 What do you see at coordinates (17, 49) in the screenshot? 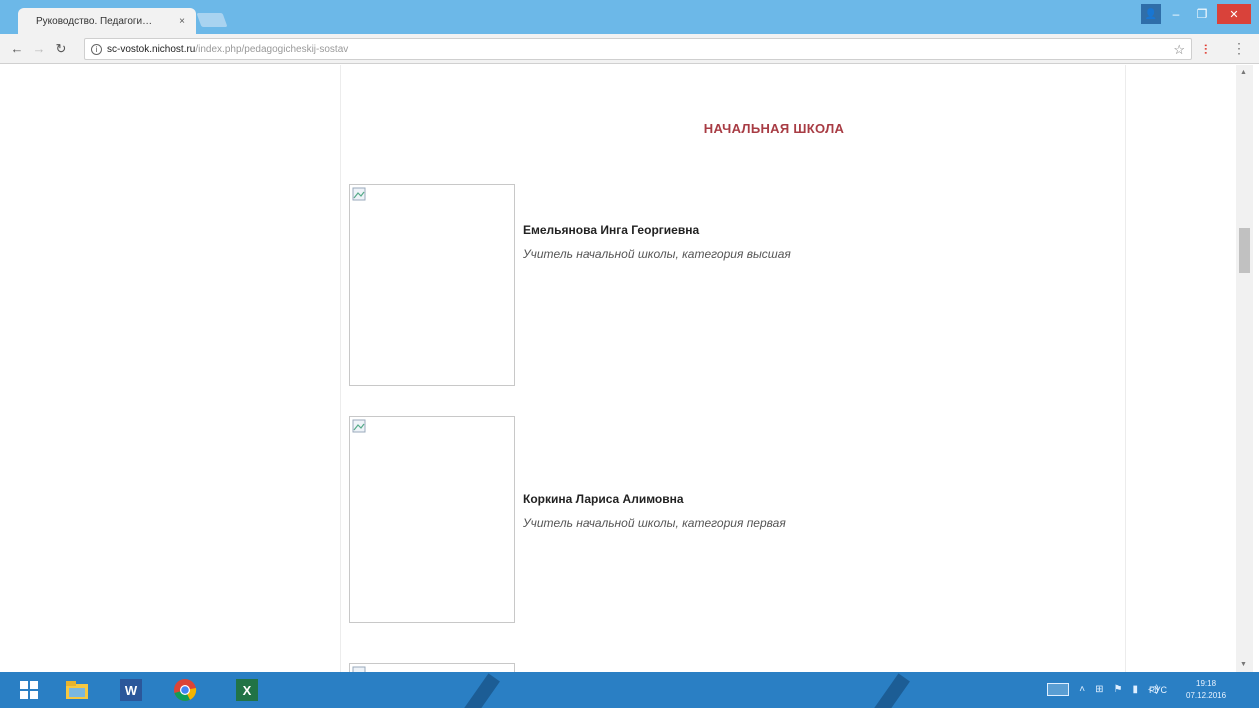
I see `back-arrow-icon: ←` at bounding box center [17, 49].